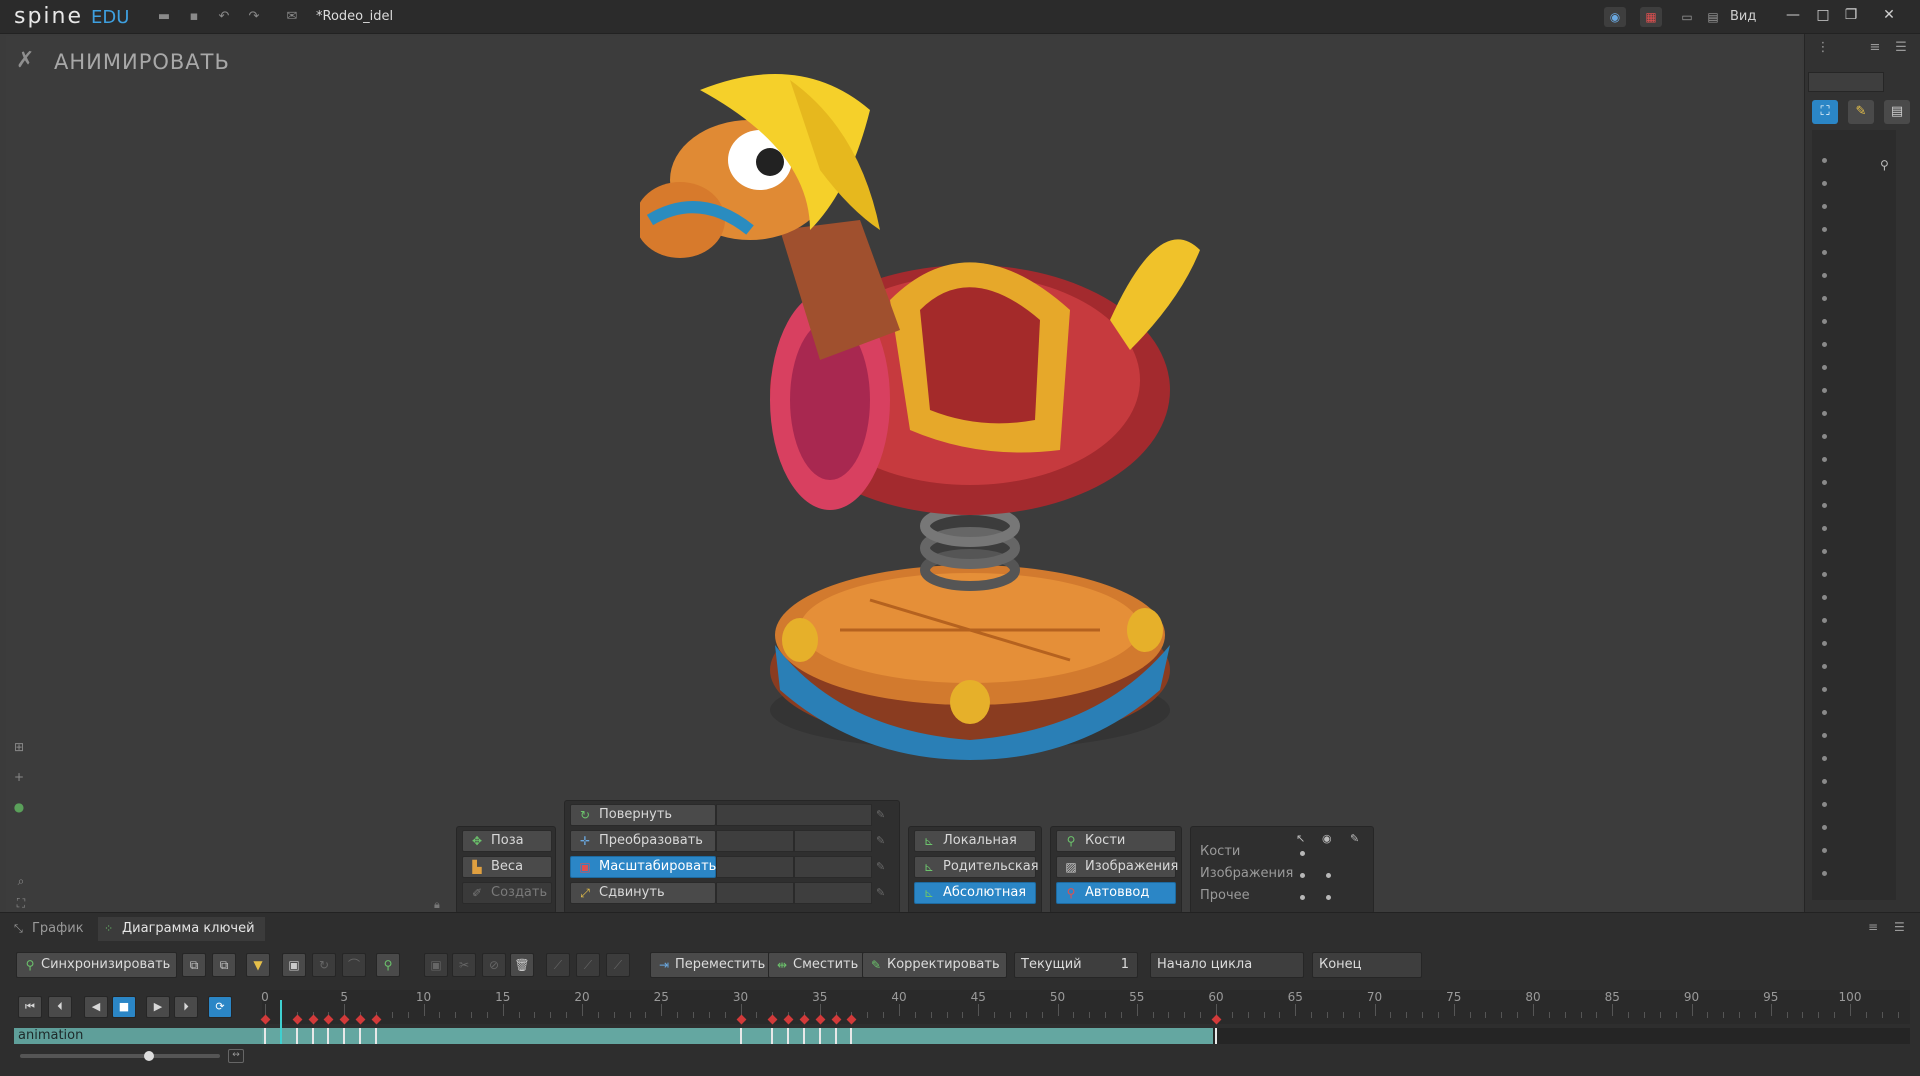  What do you see at coordinates (51, 929) in the screenshot?
I see `tab-graph: ⤡ График` at bounding box center [51, 929].